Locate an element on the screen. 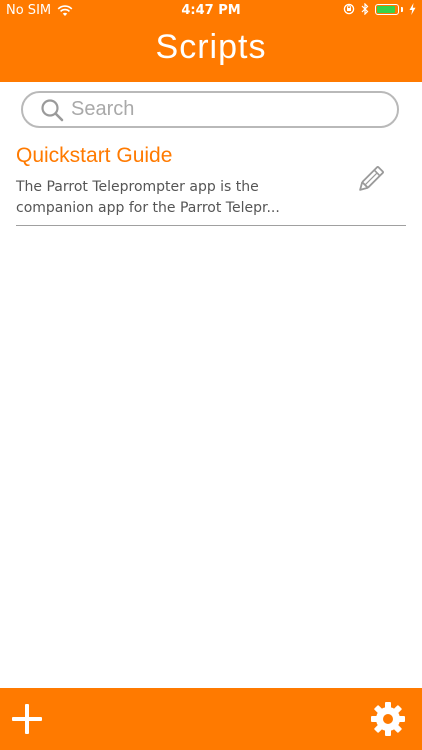 The width and height of the screenshot is (422, 750). charging-icon is located at coordinates (412, 9).